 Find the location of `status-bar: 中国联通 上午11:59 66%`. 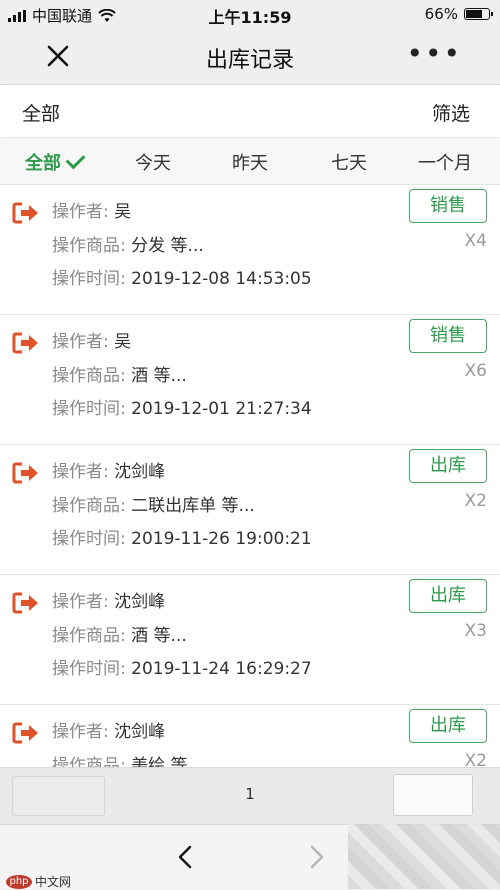

status-bar: 中国联通 上午11:59 66% is located at coordinates (250, 14).